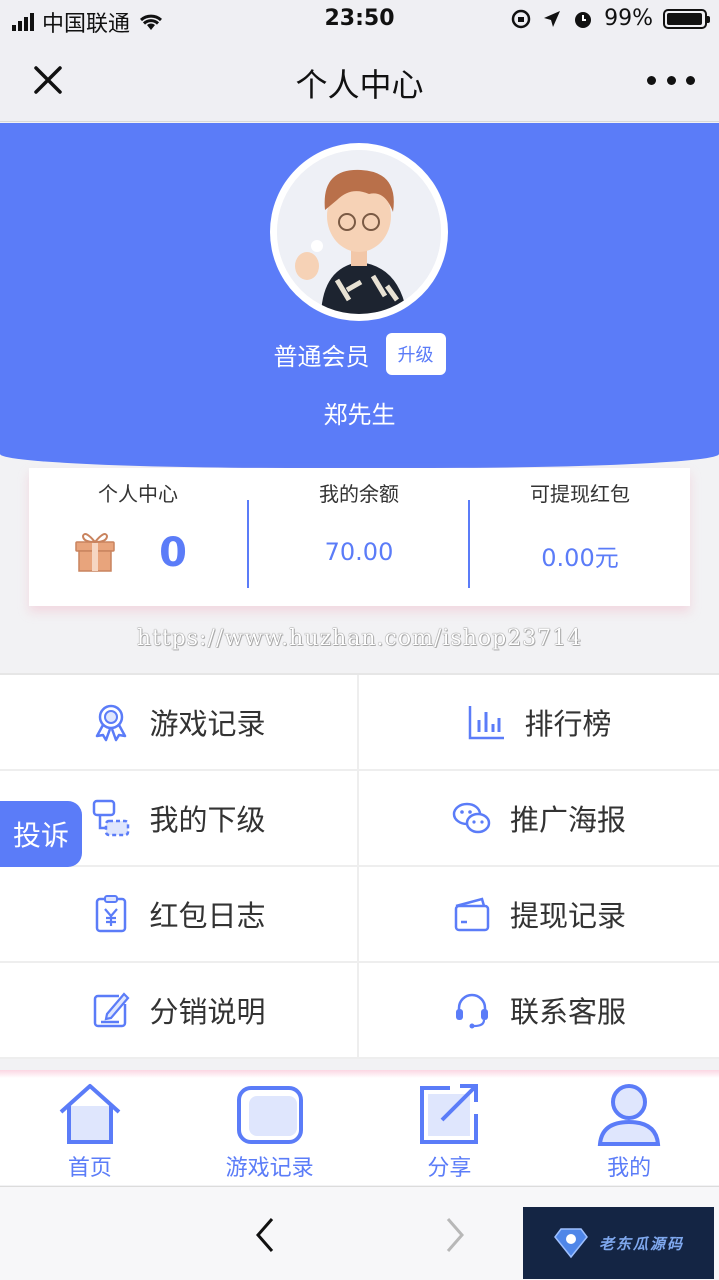 The width and height of the screenshot is (719, 1280). What do you see at coordinates (472, 914) in the screenshot?
I see `wallet-icon` at bounding box center [472, 914].